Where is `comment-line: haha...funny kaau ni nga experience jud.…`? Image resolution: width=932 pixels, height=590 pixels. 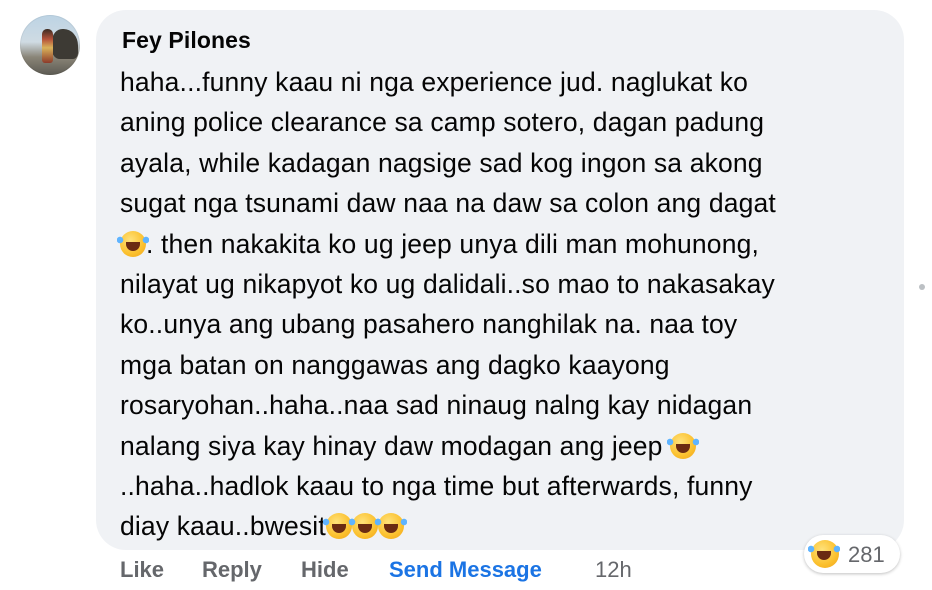 comment-line: haha...funny kaau ni nga experience jud.… is located at coordinates (434, 82).